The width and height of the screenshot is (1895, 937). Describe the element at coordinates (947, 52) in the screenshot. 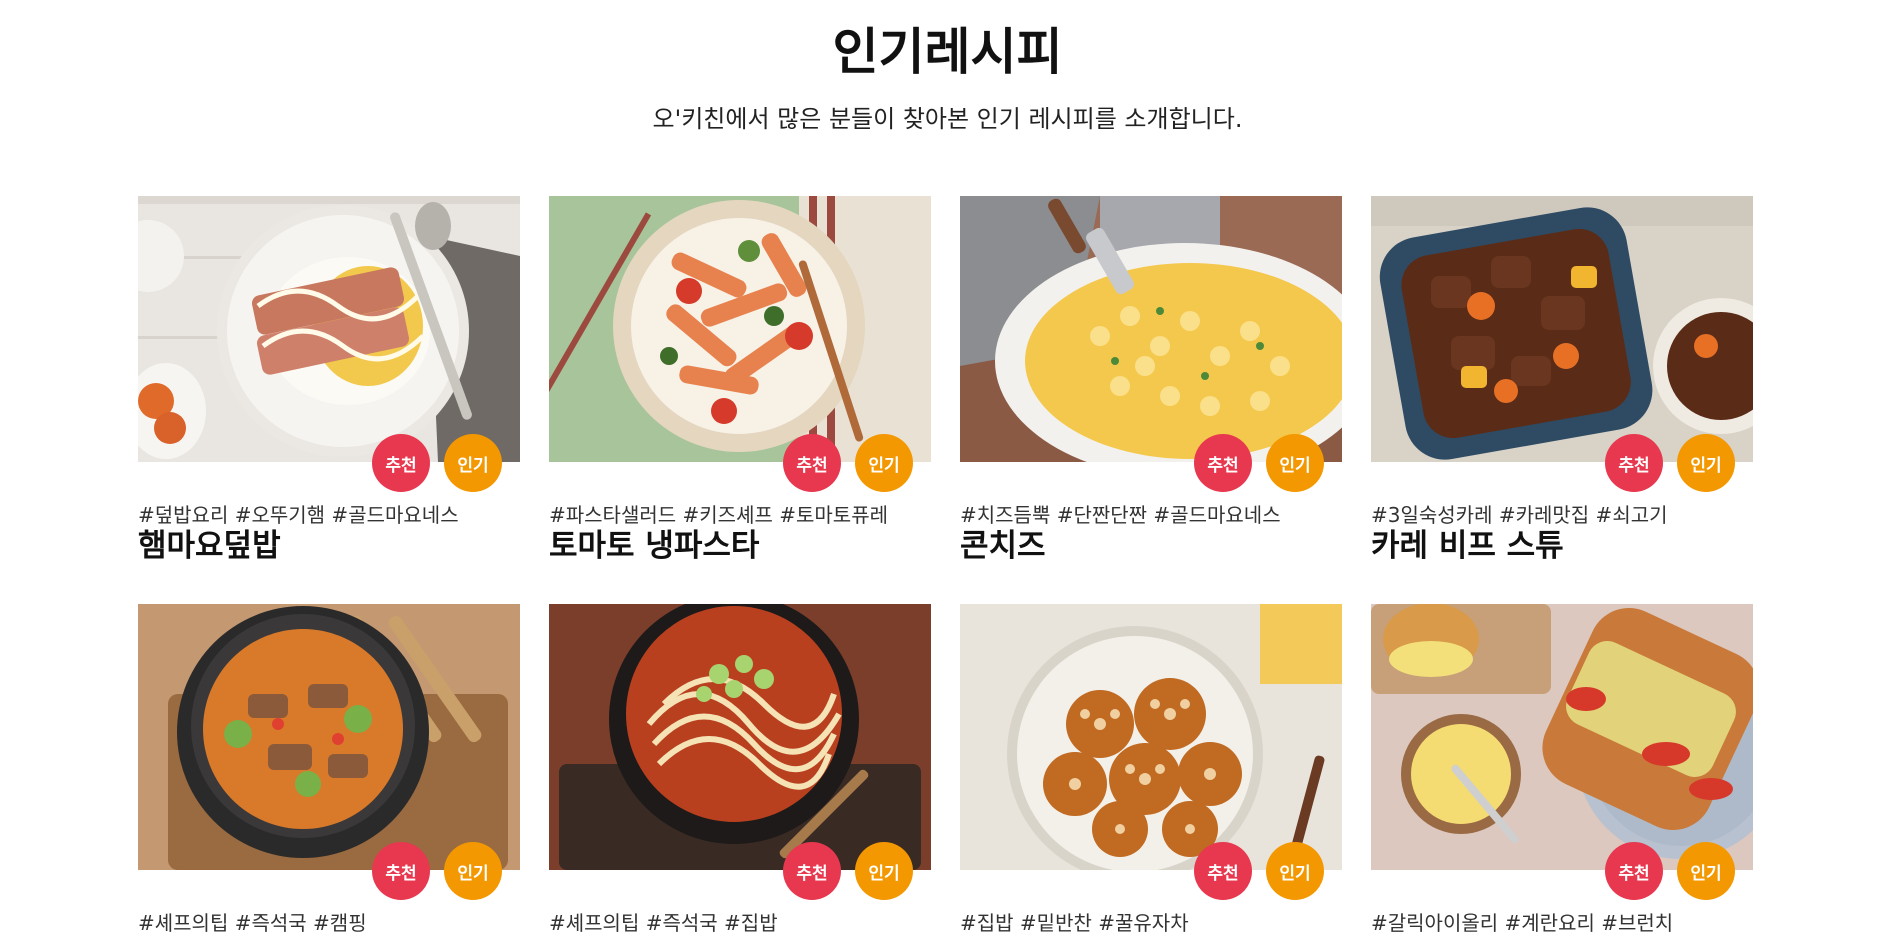

I see `section-title: 인기레시피` at that location.